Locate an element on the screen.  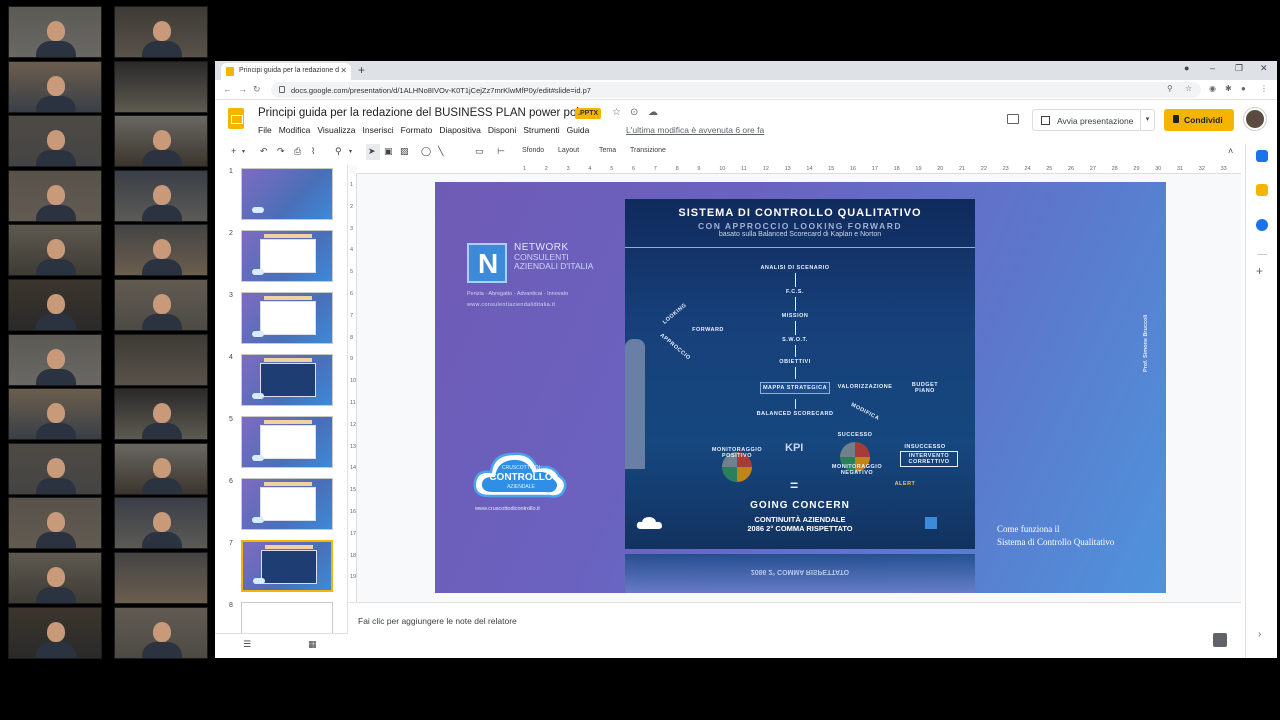
minimize-icon: – is located at coordinates (1212, 68).